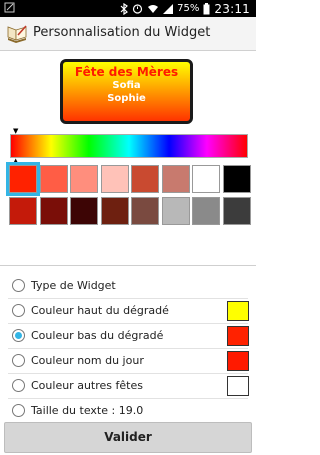  Describe the element at coordinates (168, 8) in the screenshot. I see `signal-icon` at that location.